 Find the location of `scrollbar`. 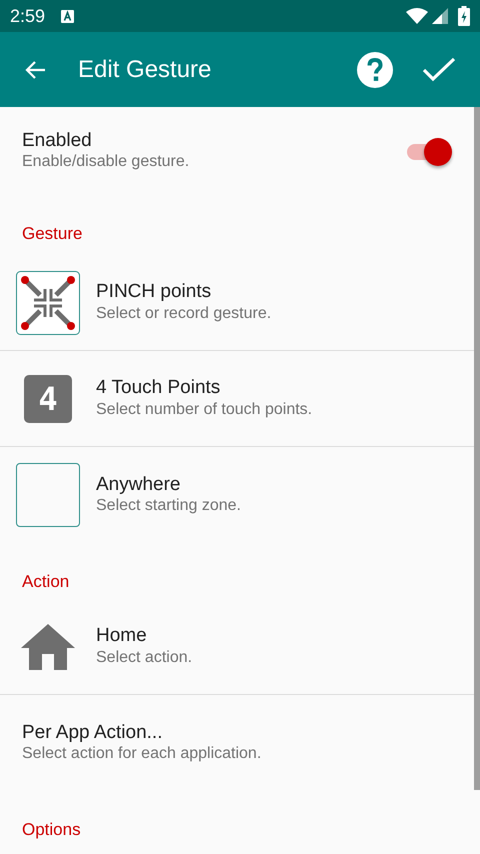

scrollbar is located at coordinates (477, 448).